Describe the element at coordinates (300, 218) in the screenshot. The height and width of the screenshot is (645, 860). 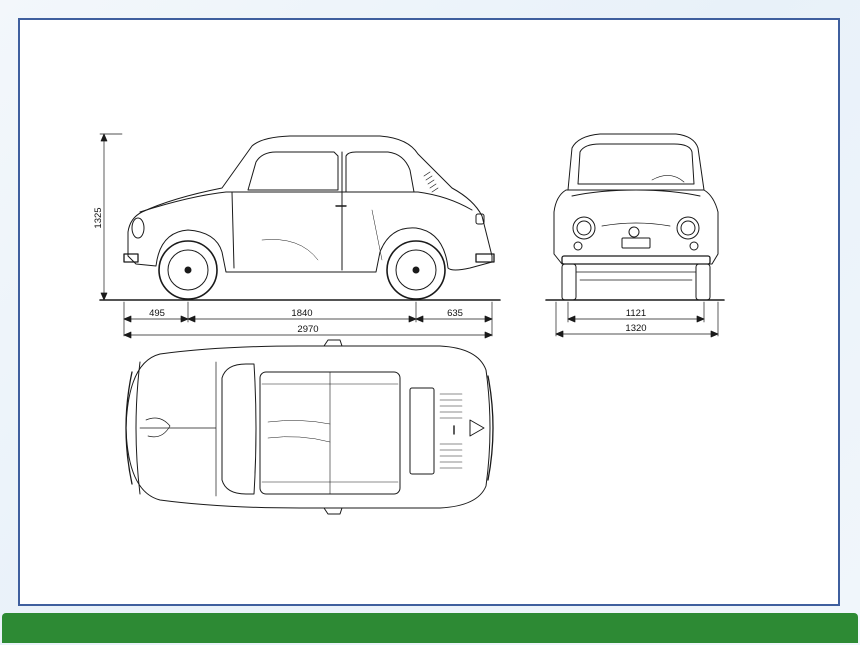
I see `side-view` at that location.